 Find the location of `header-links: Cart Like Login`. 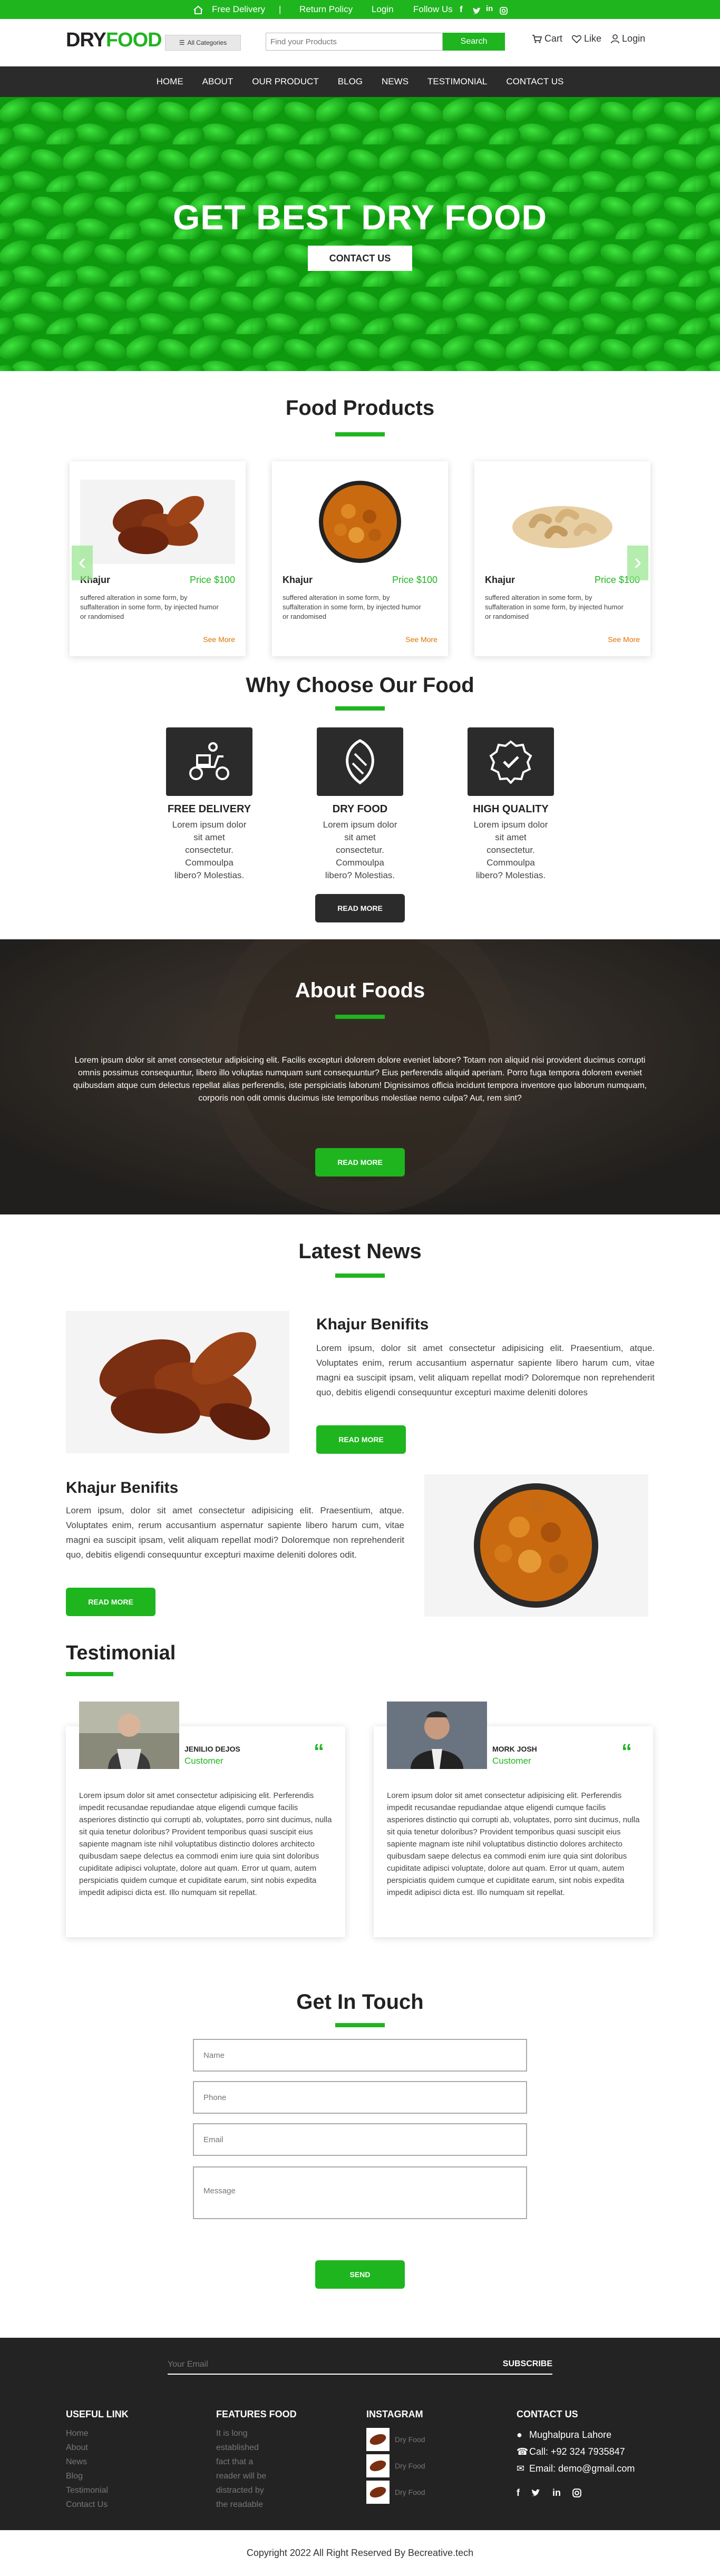

header-links: Cart Like Login is located at coordinates (588, 38).